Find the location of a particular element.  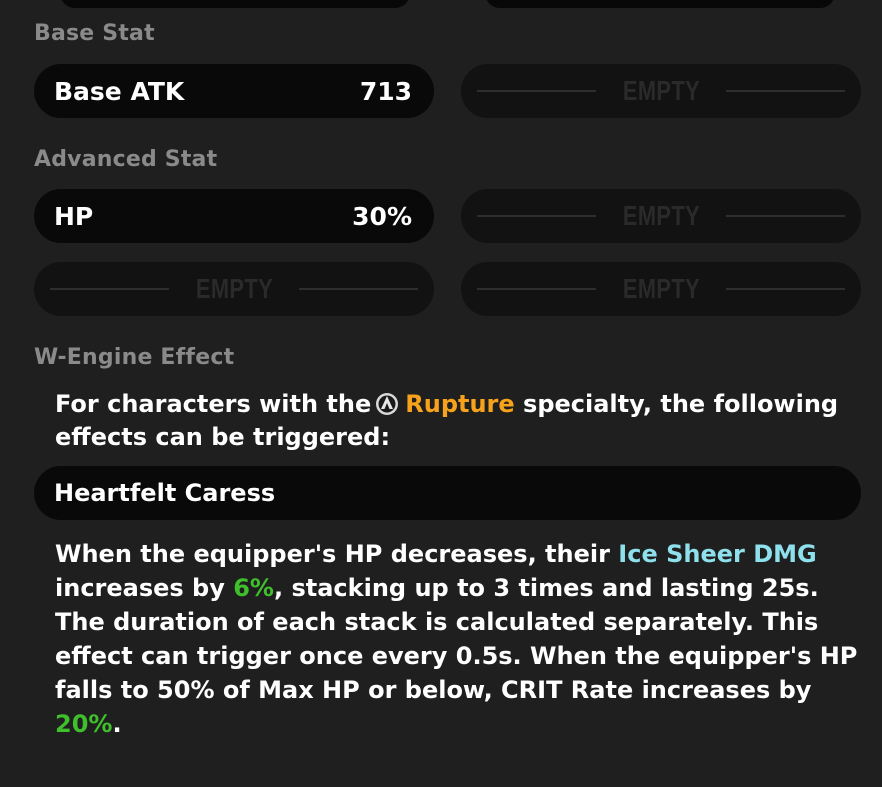

previous-row-pill-right is located at coordinates (660, 4).